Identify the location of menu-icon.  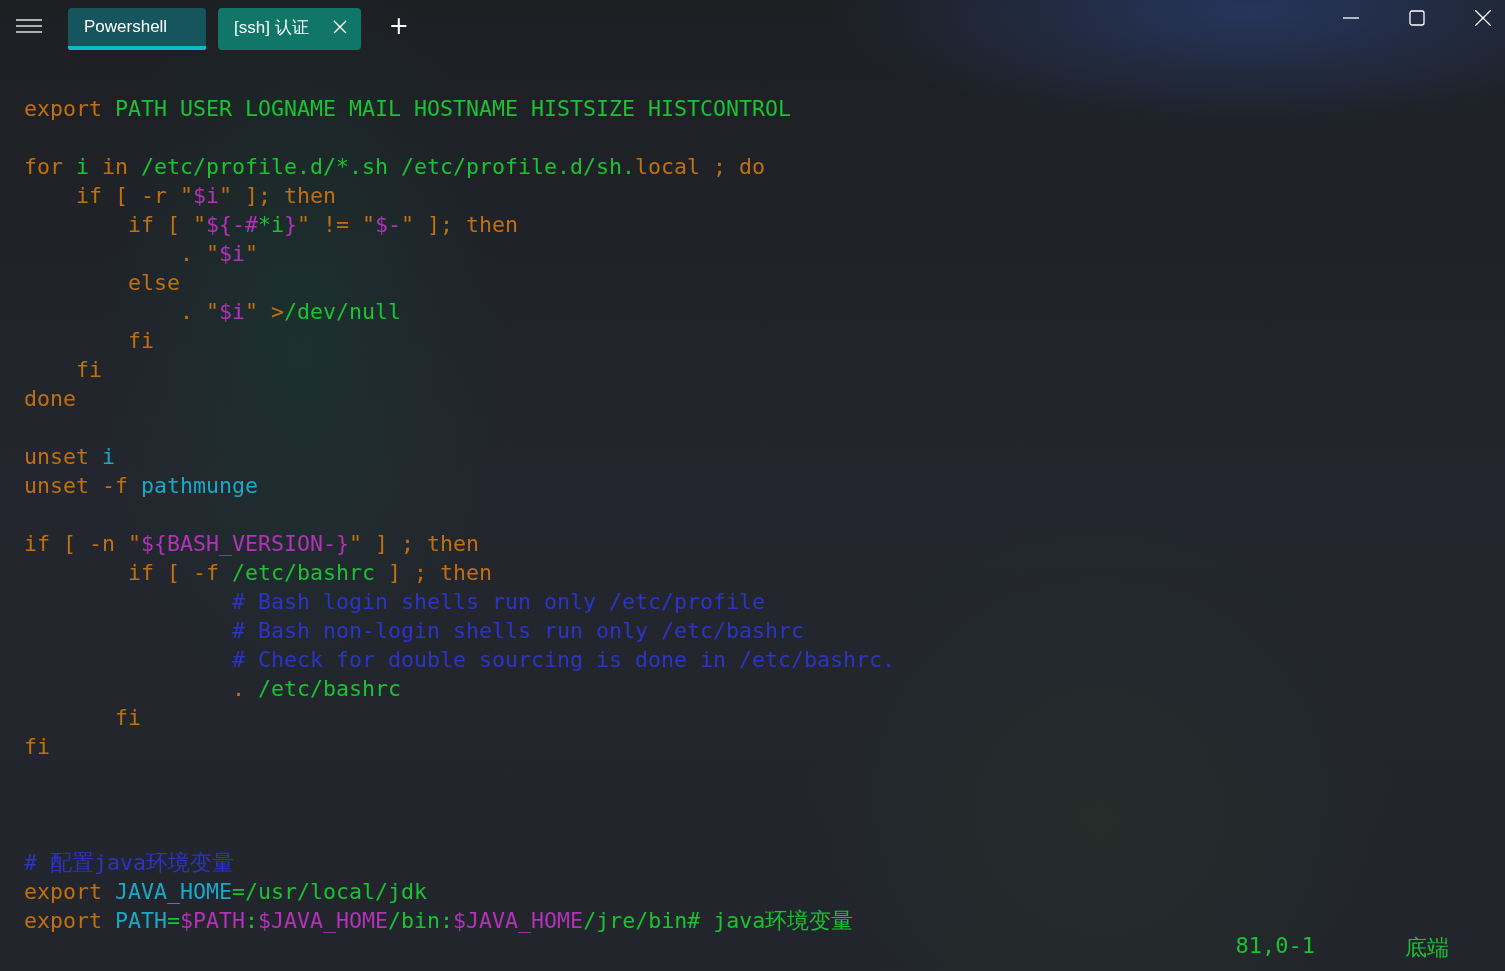
(29, 26).